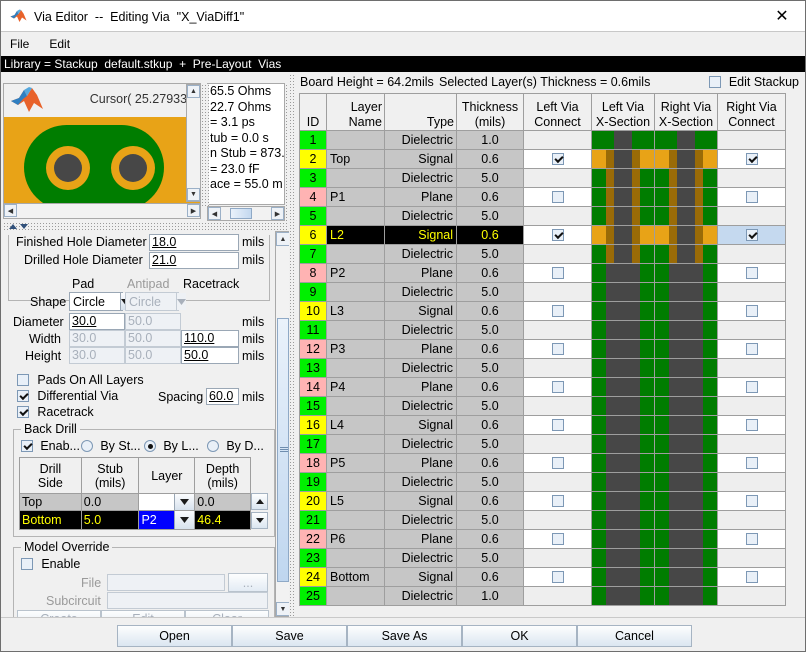 The image size is (806, 652). What do you see at coordinates (147, 226) in the screenshot?
I see `left-pane-split-handle` at bounding box center [147, 226].